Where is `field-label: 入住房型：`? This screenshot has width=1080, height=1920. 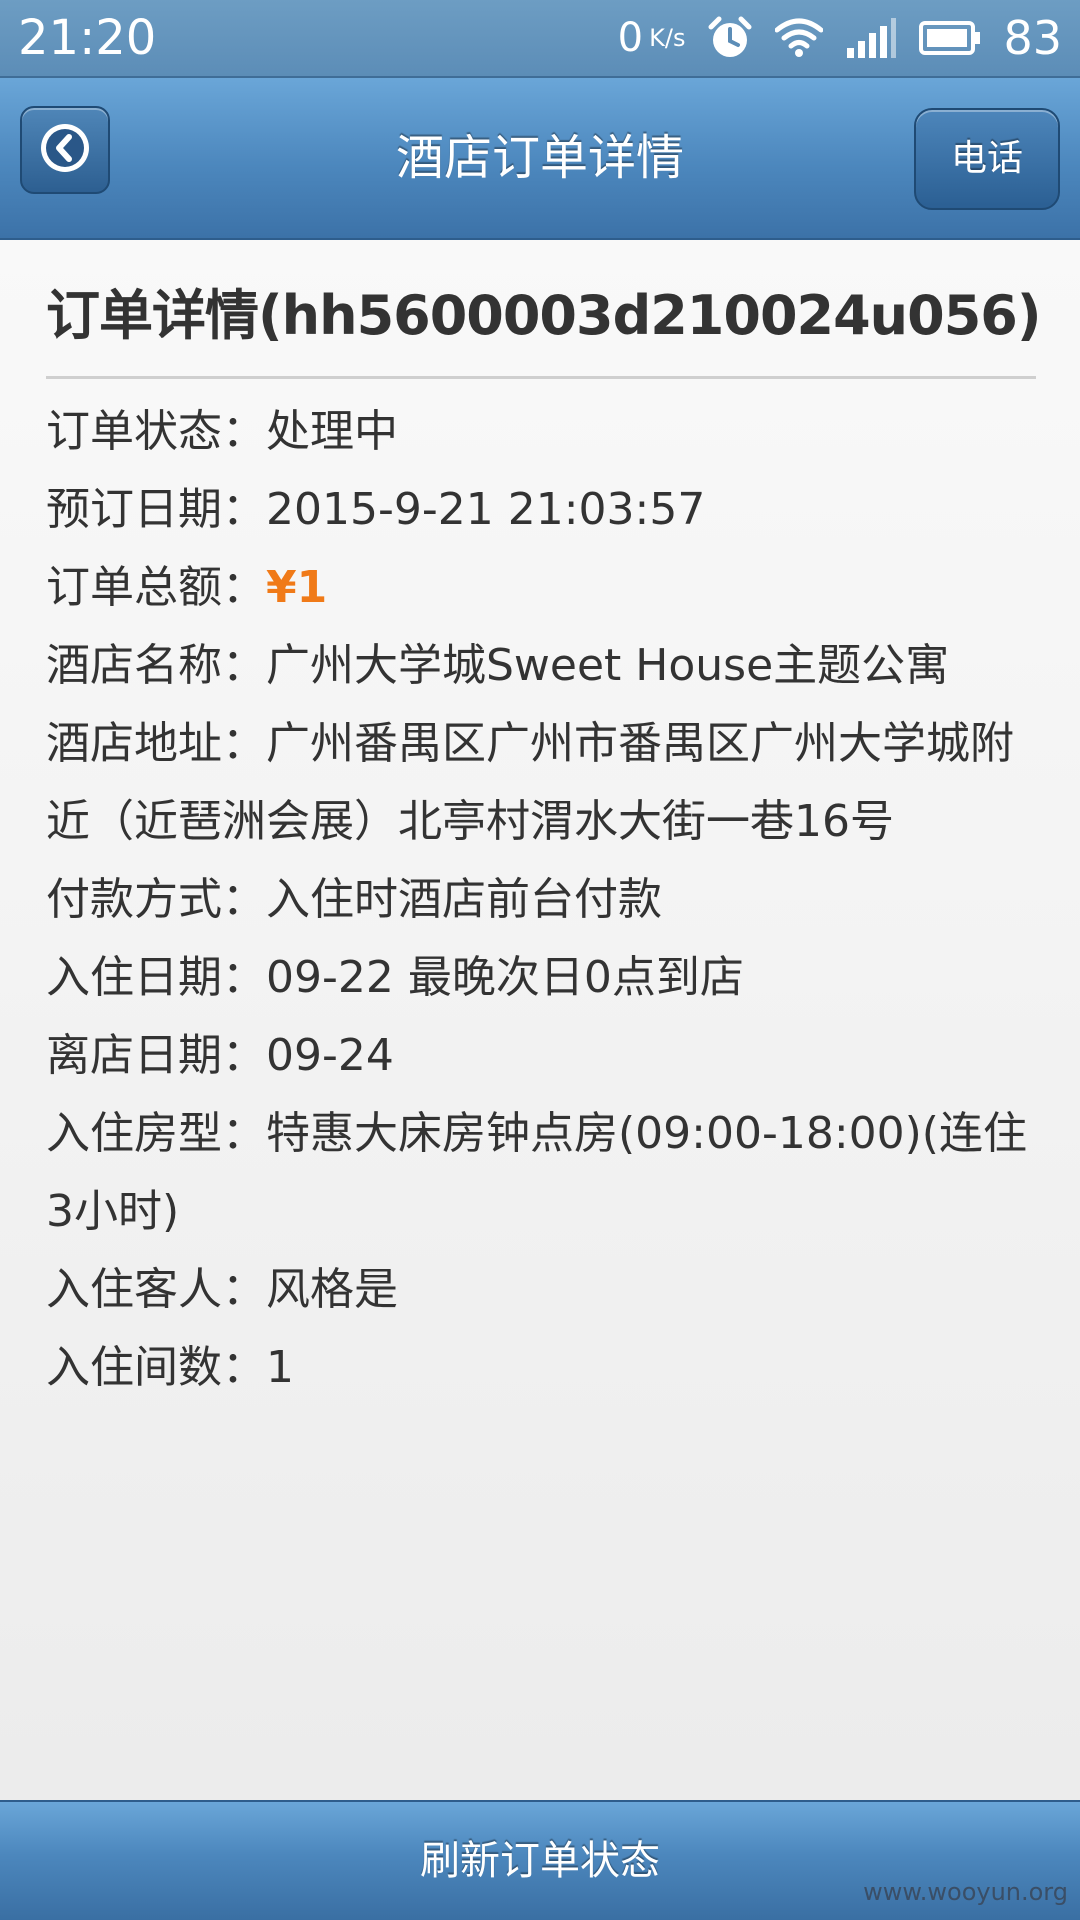 field-label: 入住房型： is located at coordinates (156, 1133).